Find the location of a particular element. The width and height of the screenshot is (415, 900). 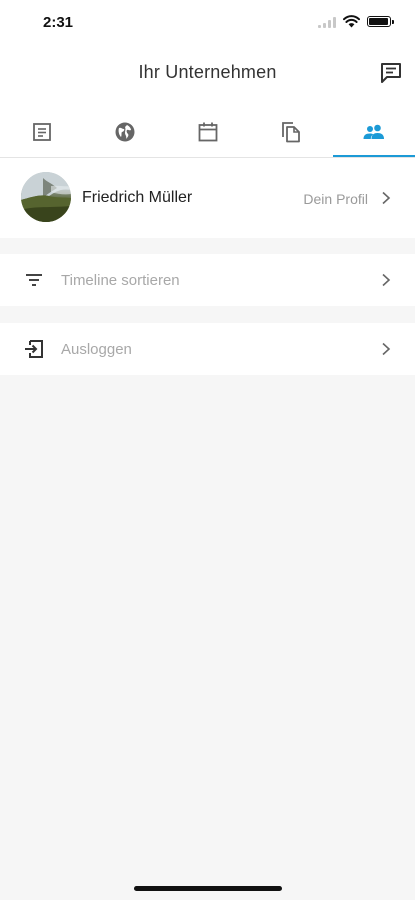

status-bar: 2:31 is located at coordinates (207, 22).